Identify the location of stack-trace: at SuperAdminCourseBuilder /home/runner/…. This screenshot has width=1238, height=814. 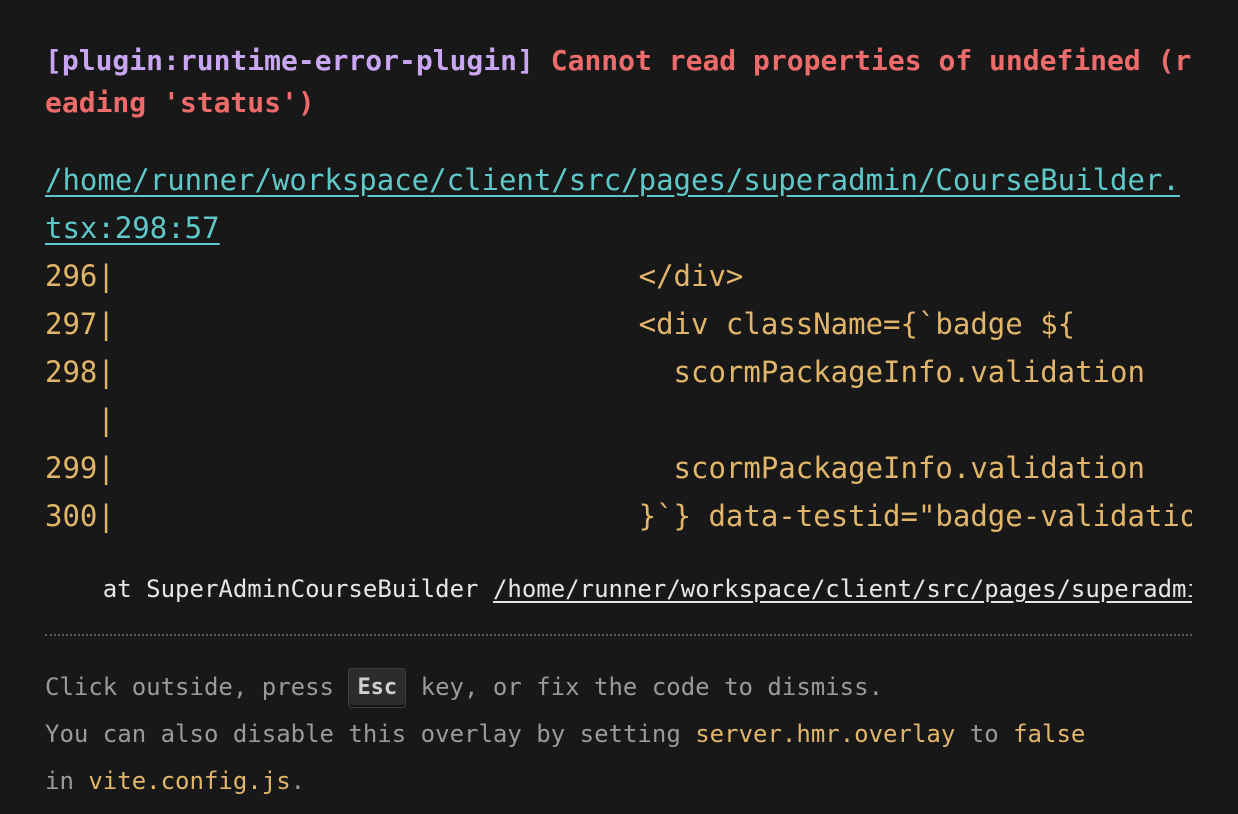
(618, 589).